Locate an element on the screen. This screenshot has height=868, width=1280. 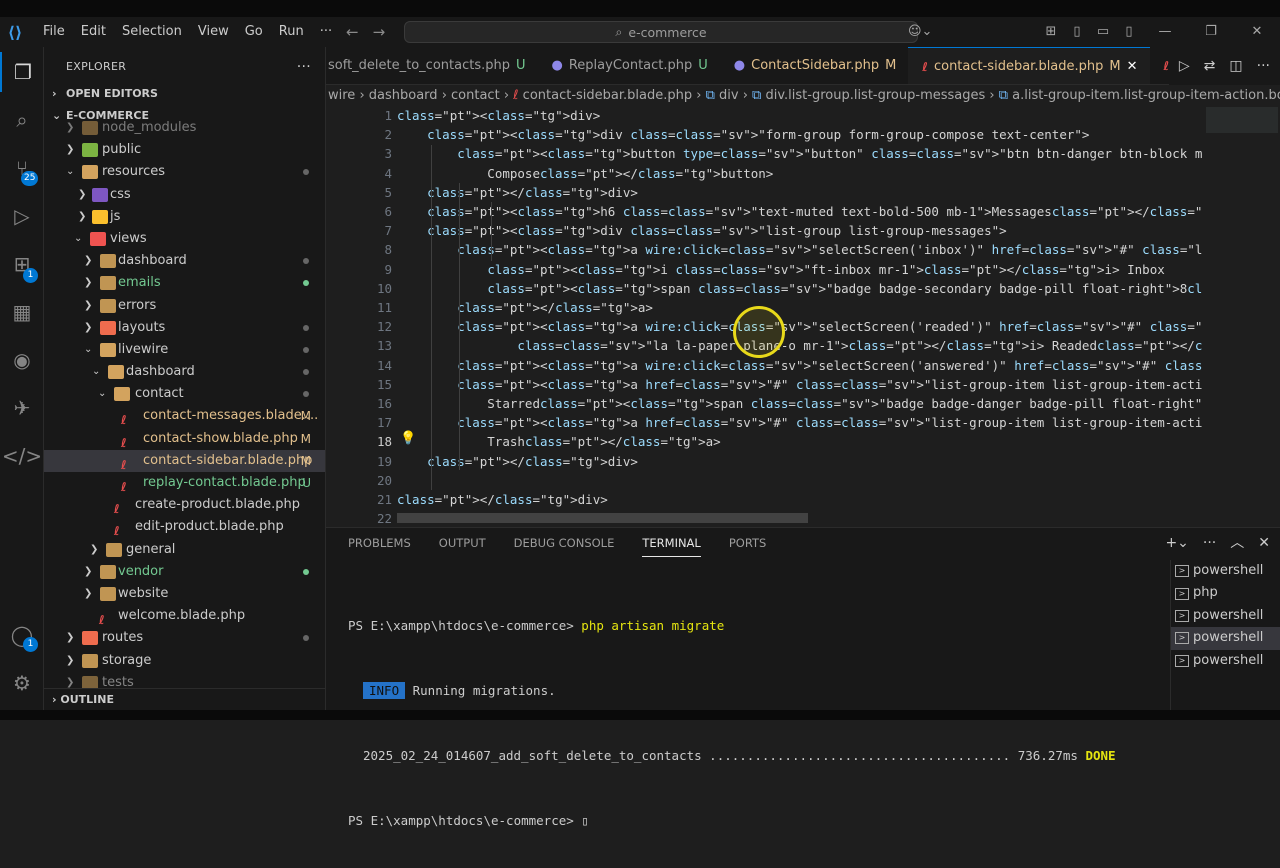
tree-item-contact-messages: ℓ contact-messages.blade.... M is located at coordinates (184, 416).